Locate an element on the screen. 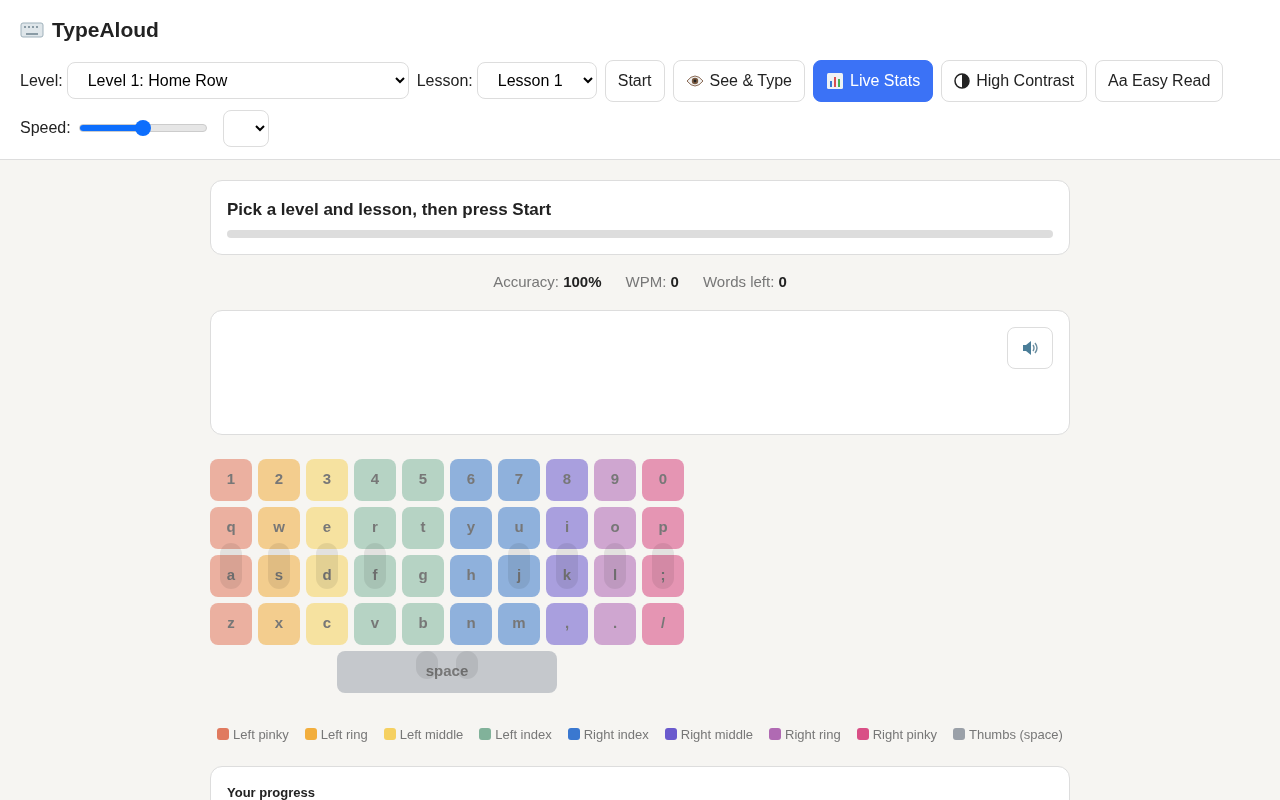 The width and height of the screenshot is (1280, 800). keyboard-key: 4 is located at coordinates (375, 479).